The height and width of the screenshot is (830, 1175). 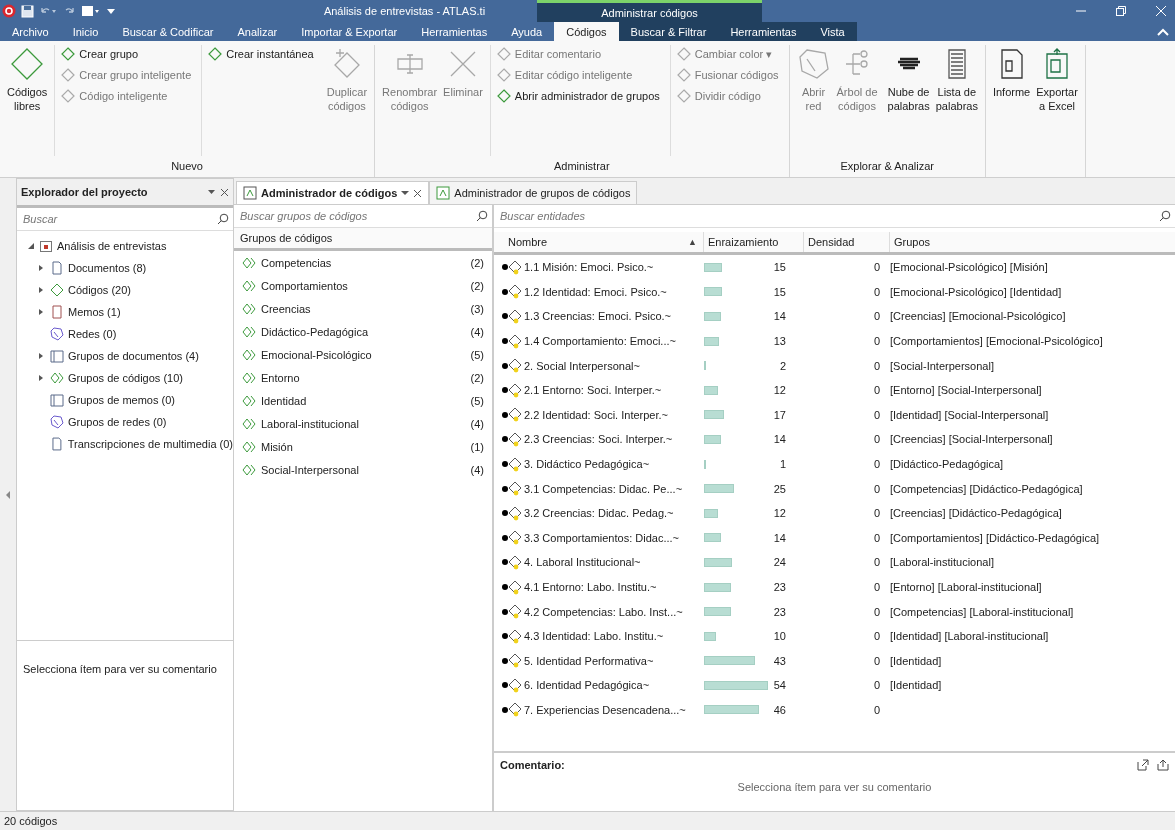 What do you see at coordinates (599, 513) in the screenshot?
I see `code-name: 3.2 Creencias: Didac. Pedag.~` at bounding box center [599, 513].